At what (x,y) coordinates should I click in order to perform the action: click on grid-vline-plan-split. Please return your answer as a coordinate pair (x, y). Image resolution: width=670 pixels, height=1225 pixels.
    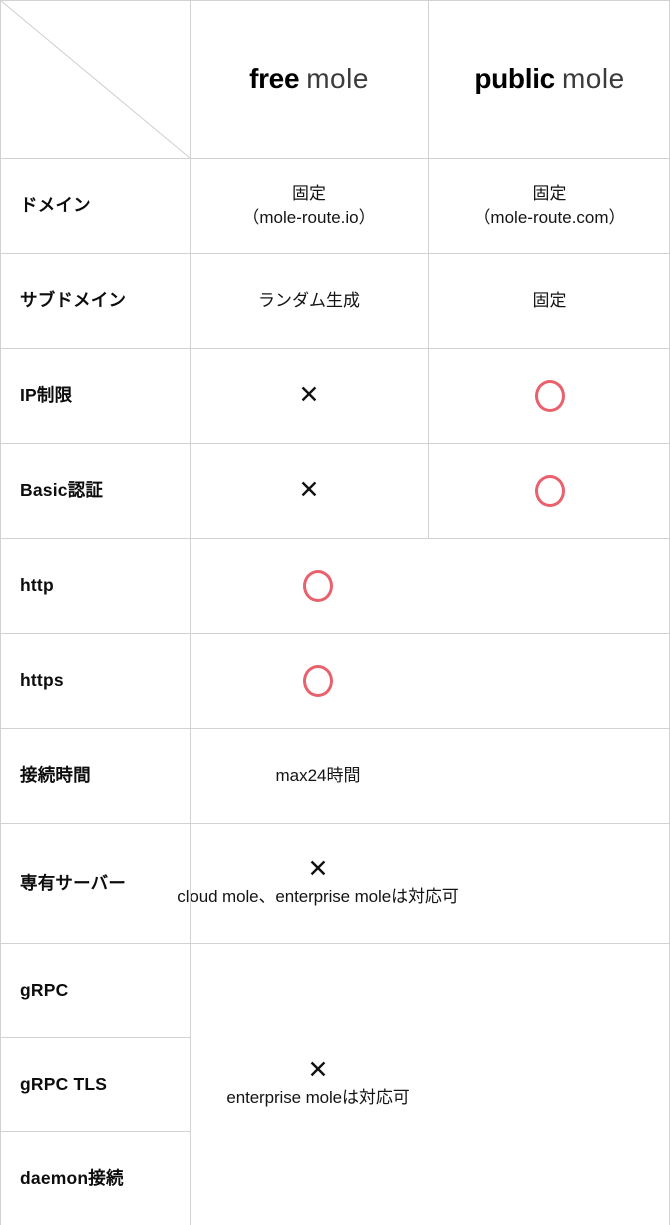
    Looking at the image, I should click on (428, 269).